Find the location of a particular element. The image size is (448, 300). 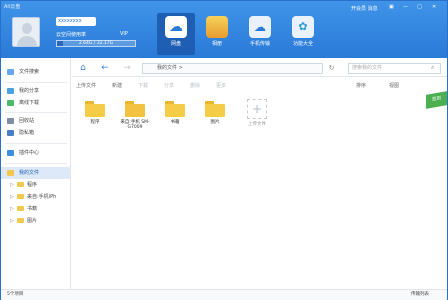

file-item: 来自:手机 SM-G7009 is located at coordinates (135, 115).